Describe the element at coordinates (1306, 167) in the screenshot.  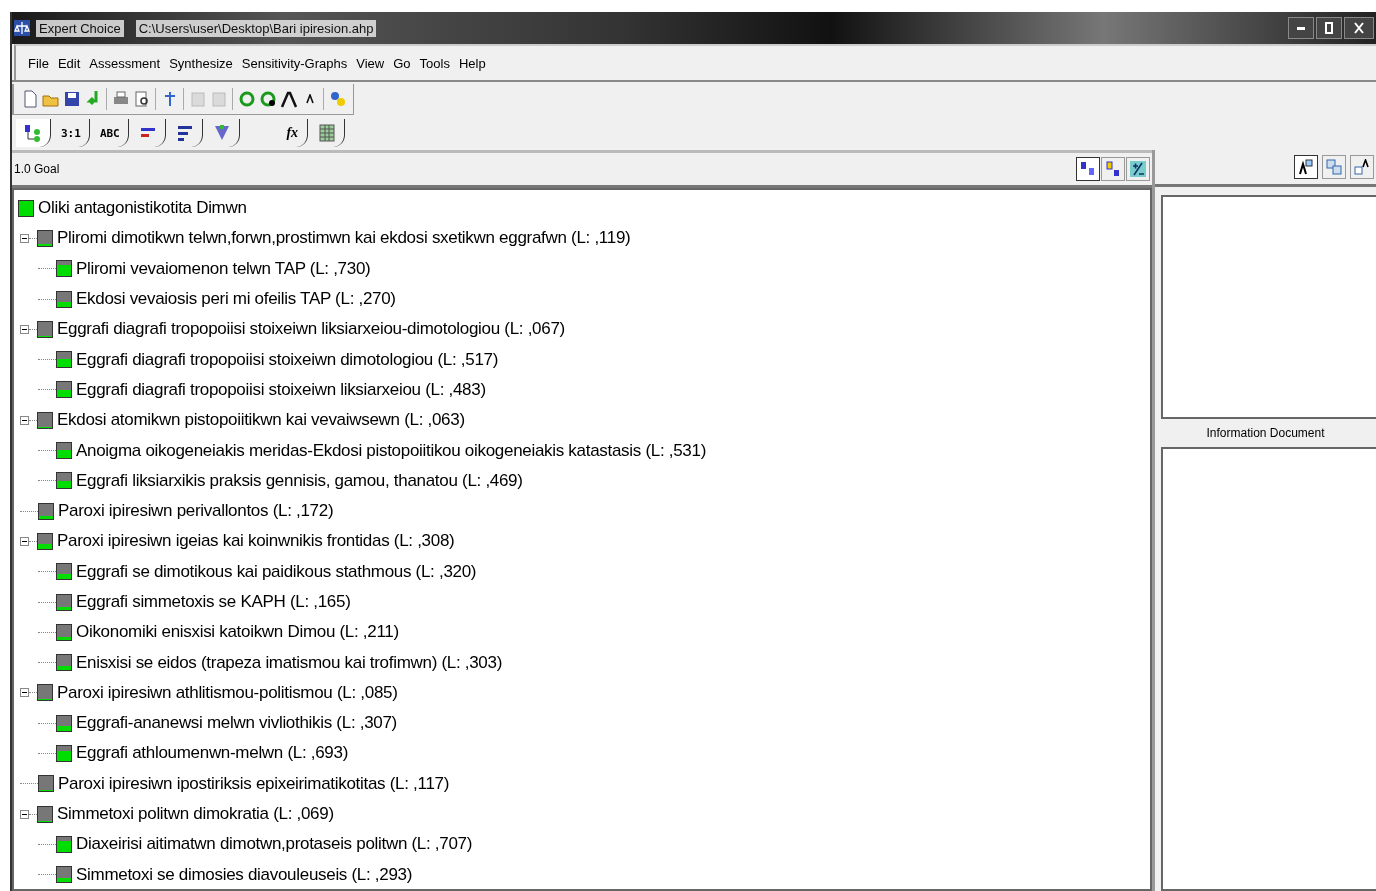
I see `edit-text-button` at that location.